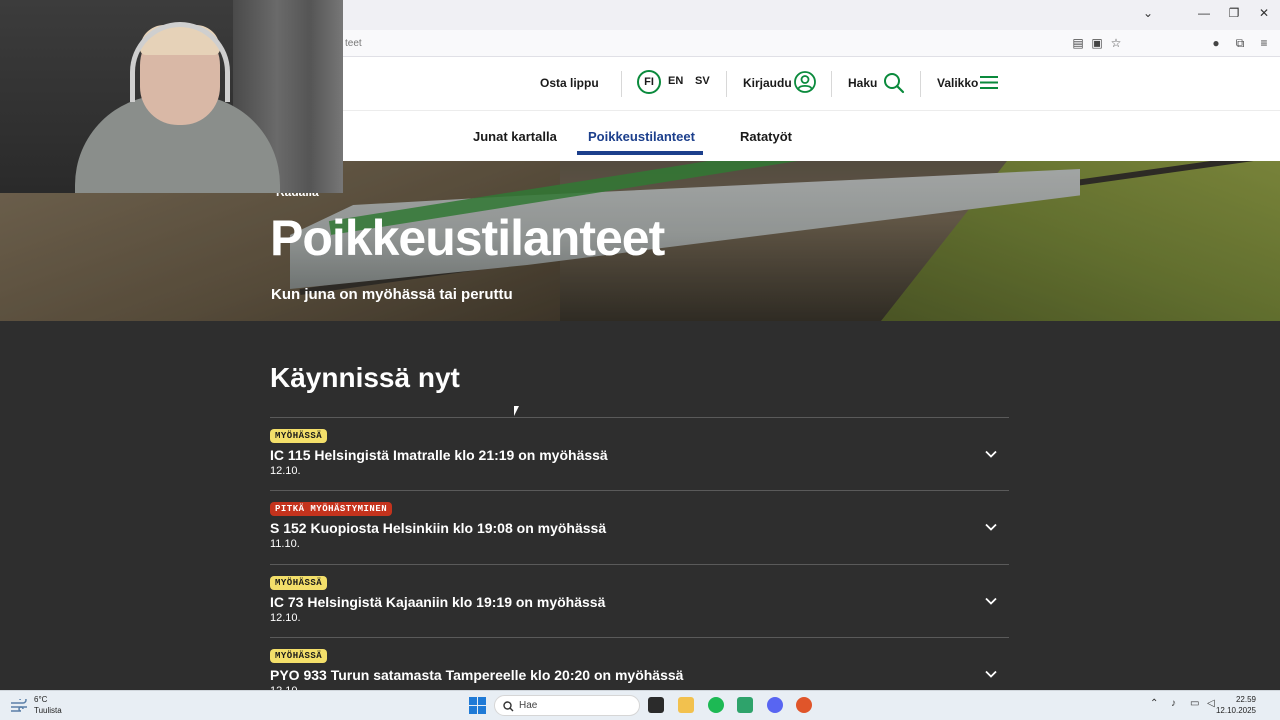  What do you see at coordinates (1216, 43) in the screenshot?
I see `account-icon: ●` at bounding box center [1216, 43].